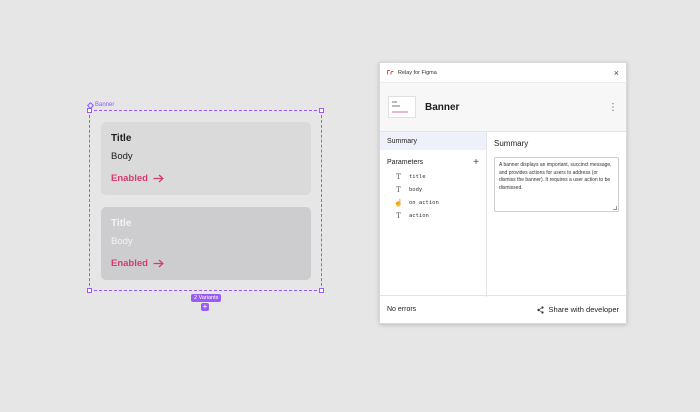  I want to click on parameter-item-action: T action, so click(433, 215).